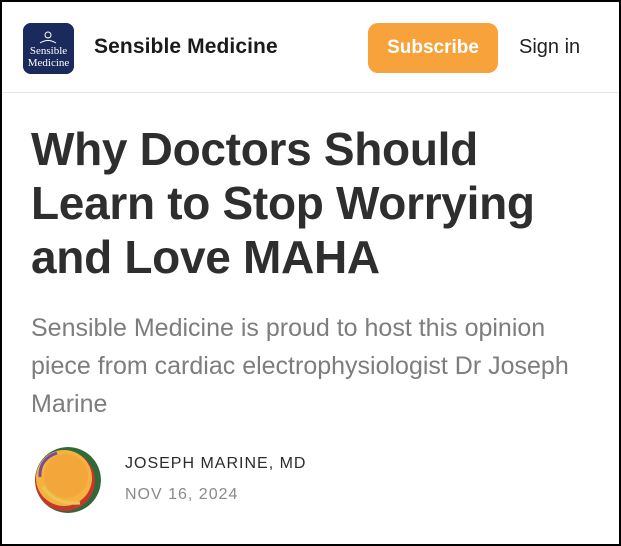 Image resolution: width=621 pixels, height=546 pixels. I want to click on logo-text-line1: Sensible, so click(48, 51).